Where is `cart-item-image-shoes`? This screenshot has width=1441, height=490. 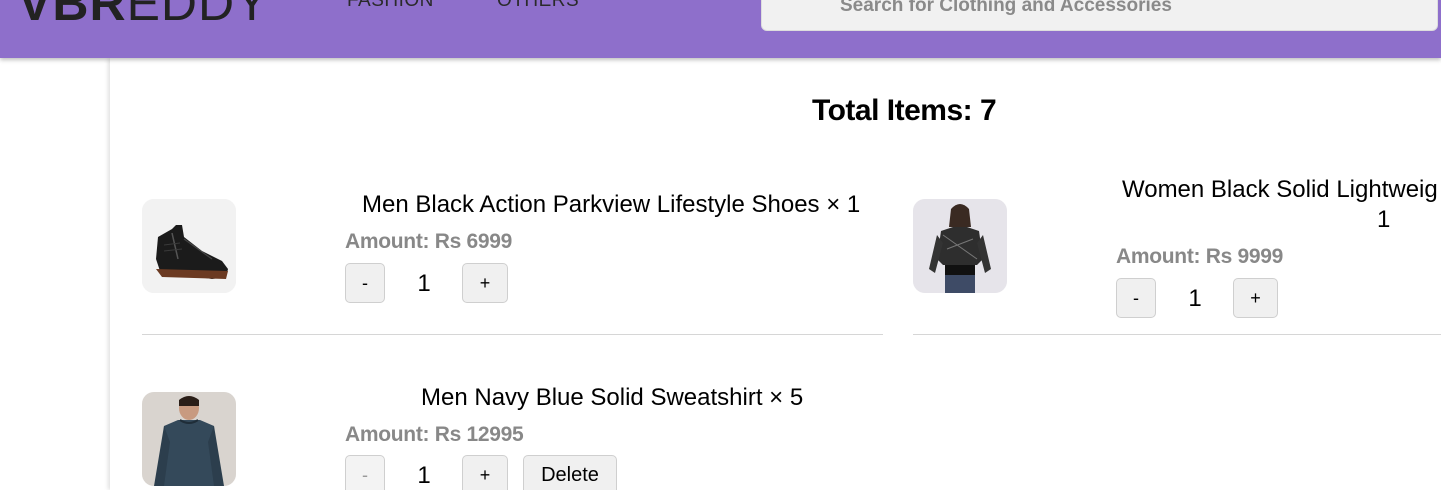
cart-item-image-shoes is located at coordinates (189, 246).